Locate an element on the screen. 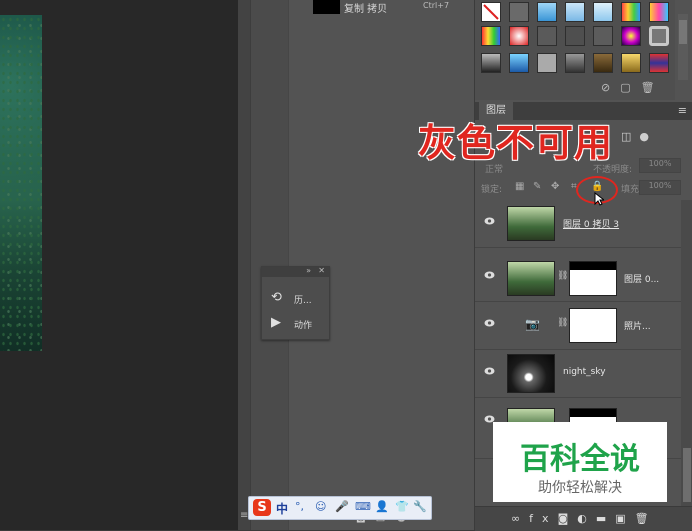 The width and height of the screenshot is (692, 531). group-folder-icon: ▬ is located at coordinates (605, 518).